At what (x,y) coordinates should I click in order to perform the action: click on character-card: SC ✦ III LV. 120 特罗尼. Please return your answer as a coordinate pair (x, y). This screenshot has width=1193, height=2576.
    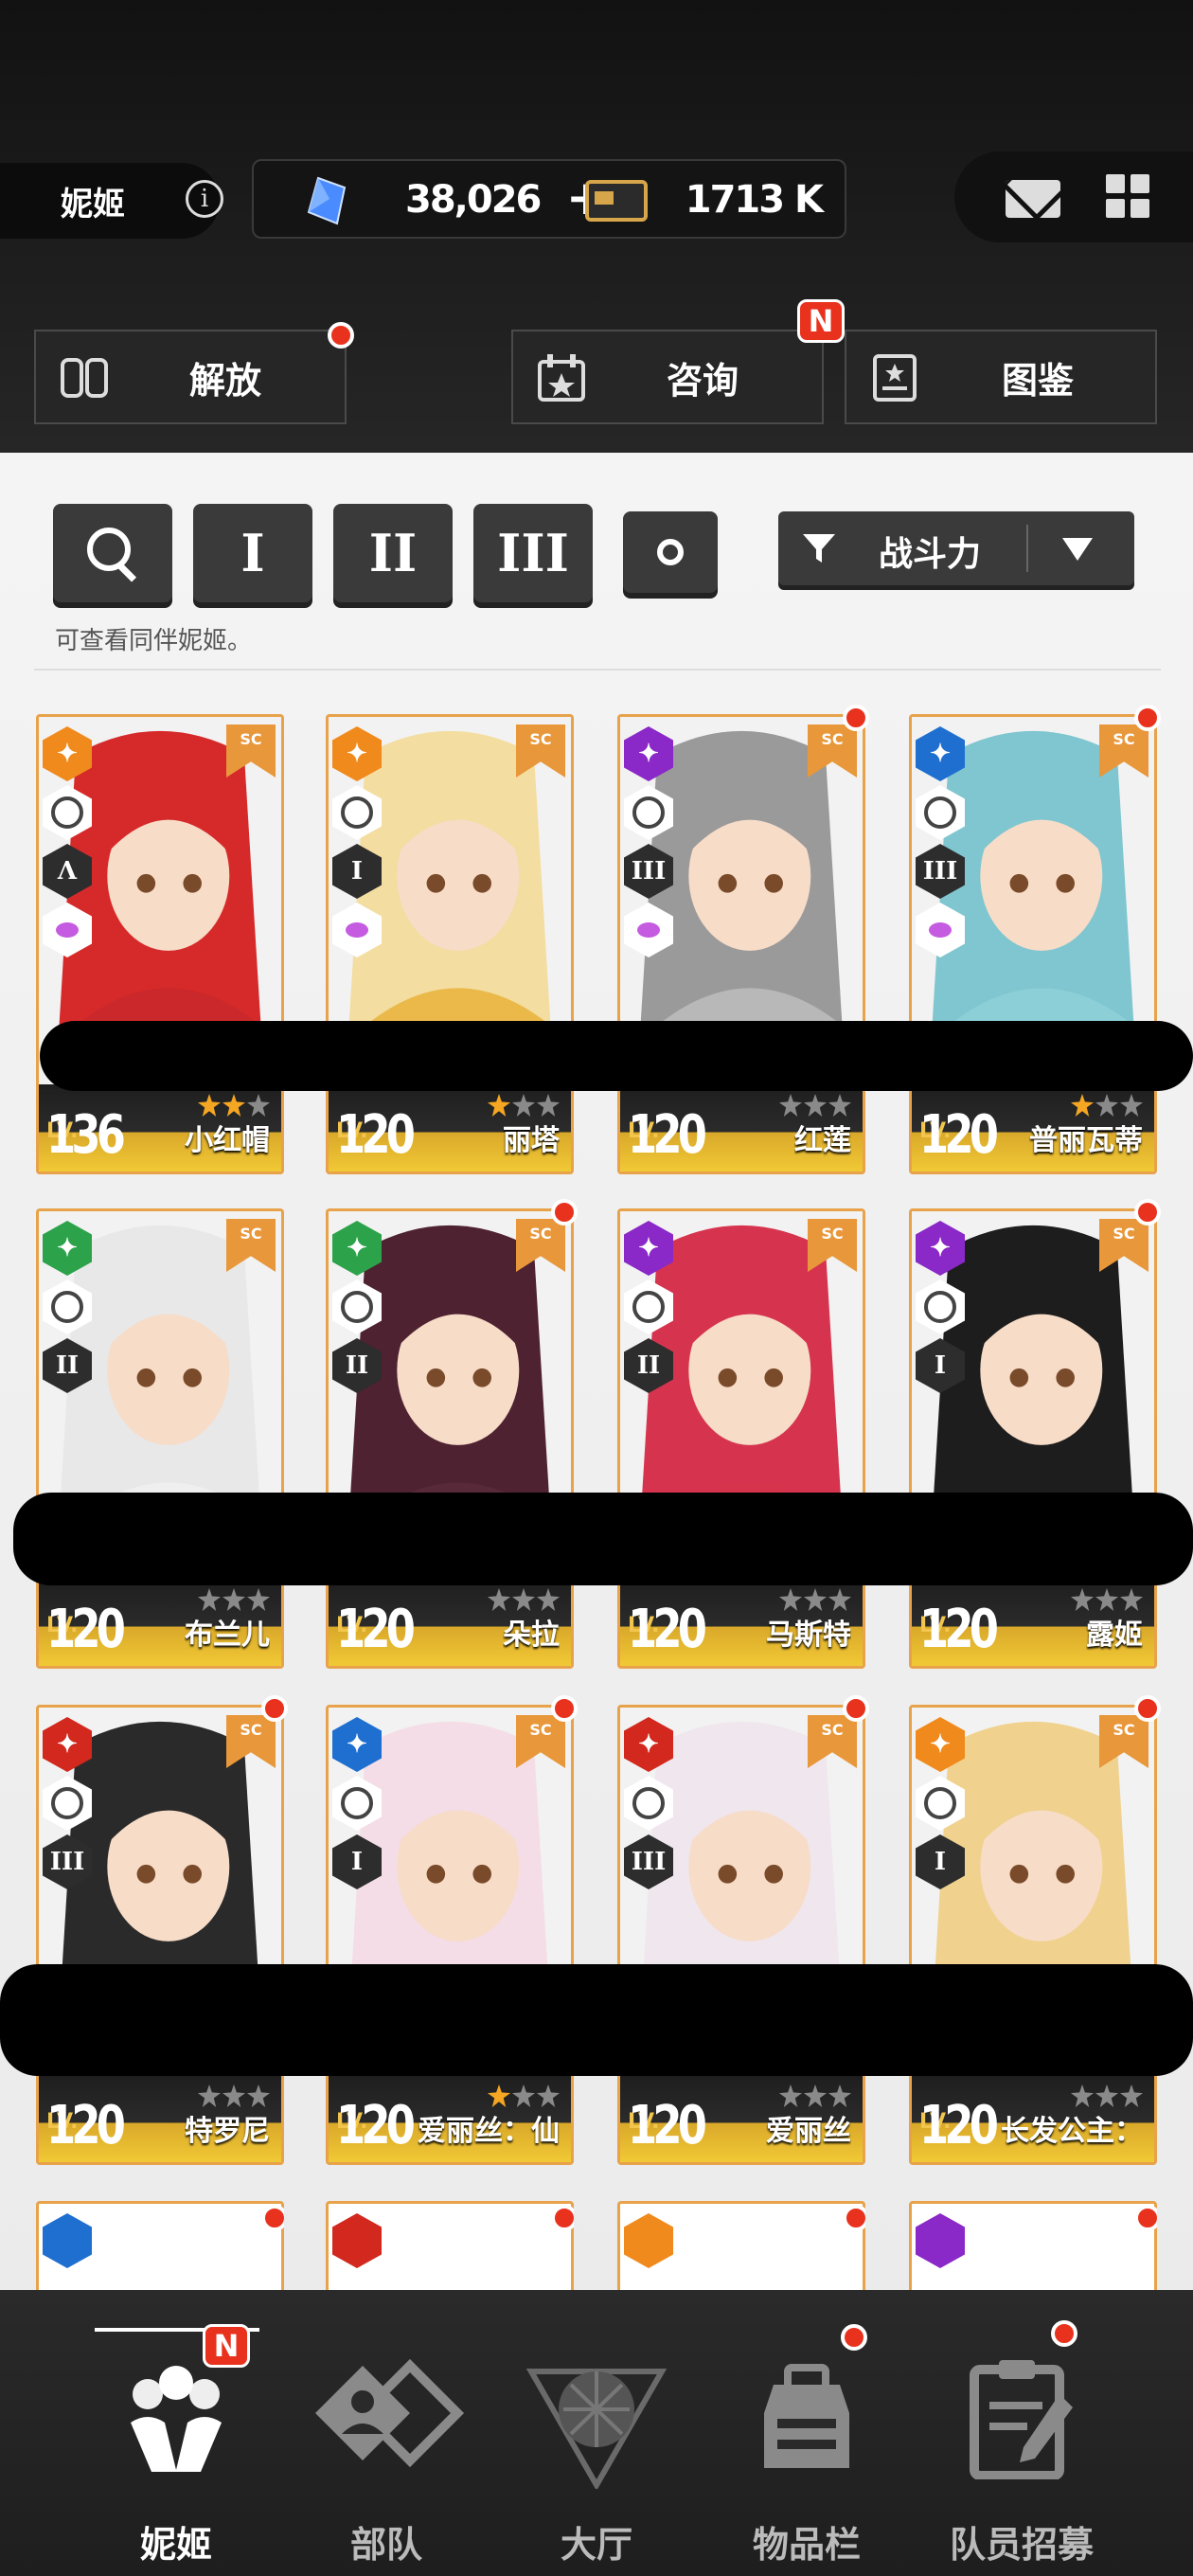
    Looking at the image, I should click on (162, 1932).